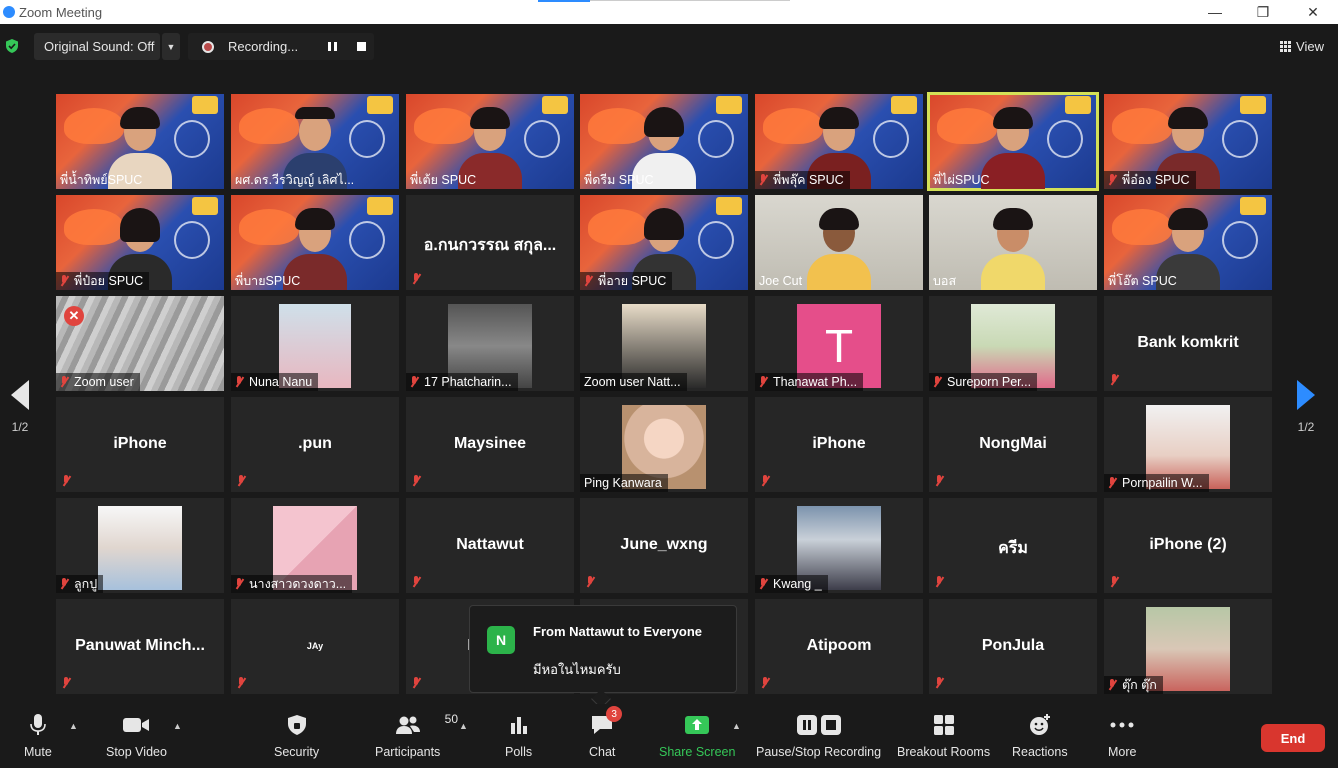 This screenshot has height=768, width=1338. Describe the element at coordinates (74, 316) in the screenshot. I see `close-icon: ✕` at that location.